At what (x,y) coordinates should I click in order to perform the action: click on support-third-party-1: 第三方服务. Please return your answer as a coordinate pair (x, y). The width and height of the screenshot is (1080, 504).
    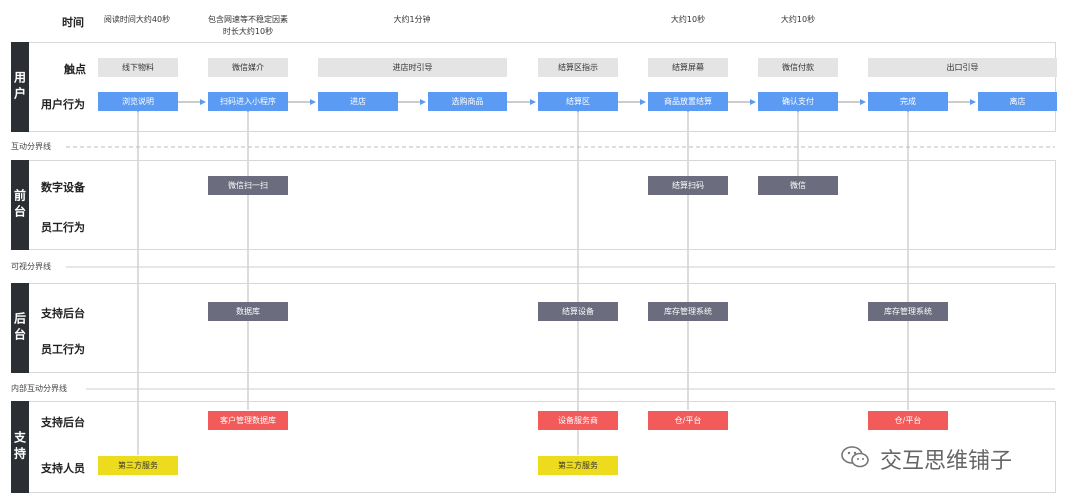
    Looking at the image, I should click on (138, 465).